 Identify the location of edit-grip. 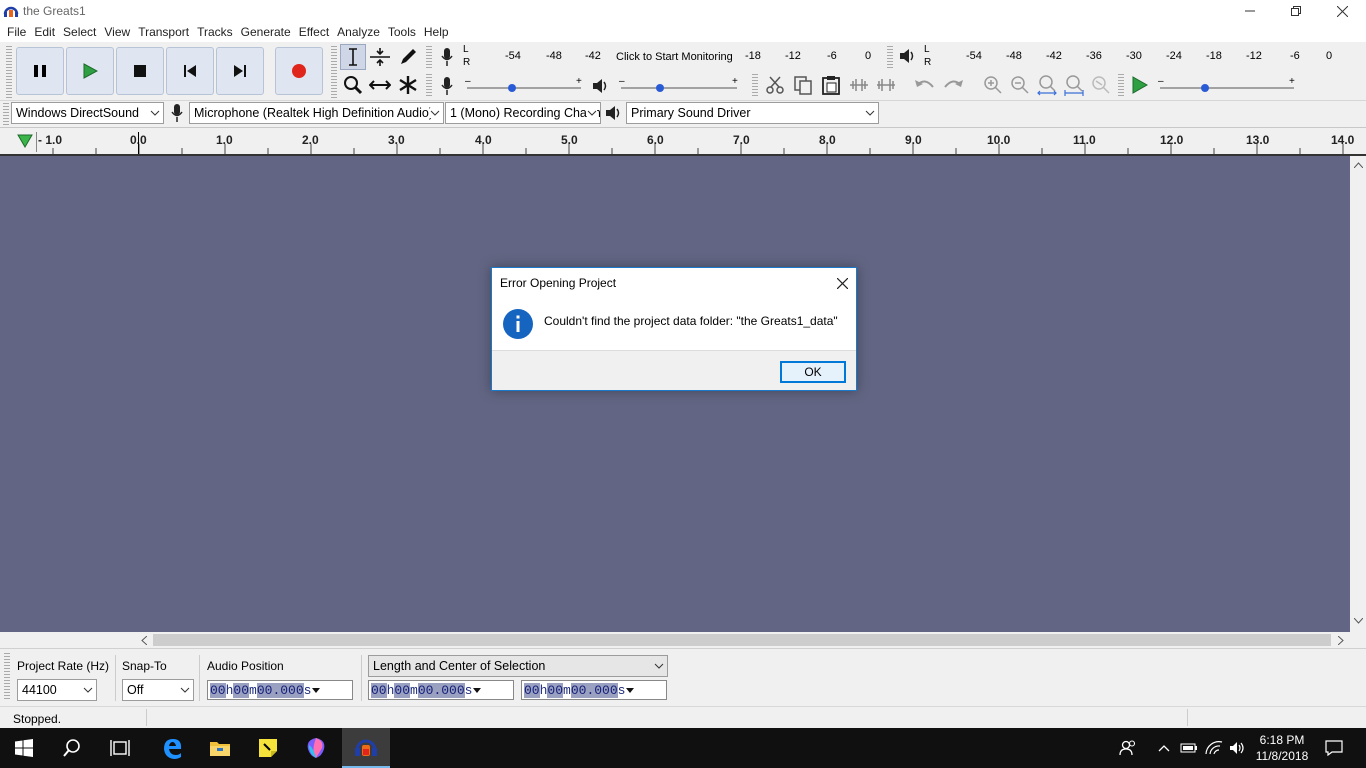
(755, 85).